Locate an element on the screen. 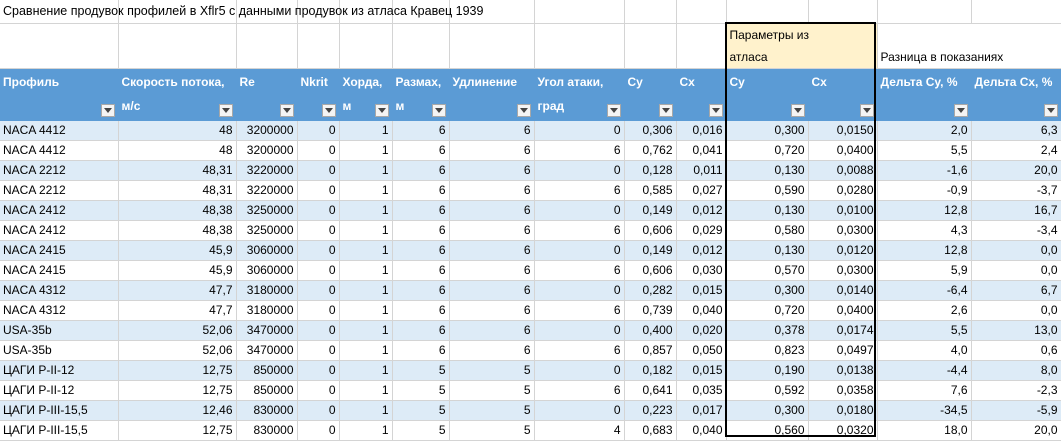 This screenshot has width=1061, height=441. cell-atlas-cx: 0,0140 is located at coordinates (843, 290).